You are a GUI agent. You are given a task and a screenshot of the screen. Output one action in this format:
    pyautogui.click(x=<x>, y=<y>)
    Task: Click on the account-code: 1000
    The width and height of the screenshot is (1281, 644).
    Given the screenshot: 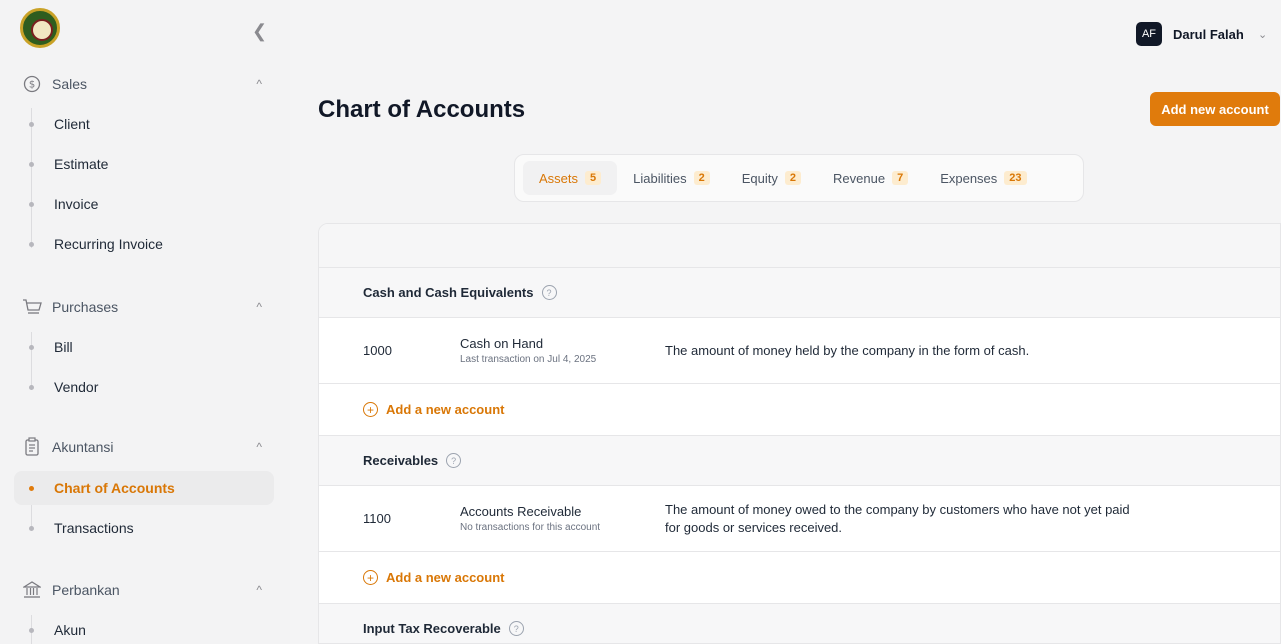 What is the action you would take?
    pyautogui.click(x=377, y=350)
    